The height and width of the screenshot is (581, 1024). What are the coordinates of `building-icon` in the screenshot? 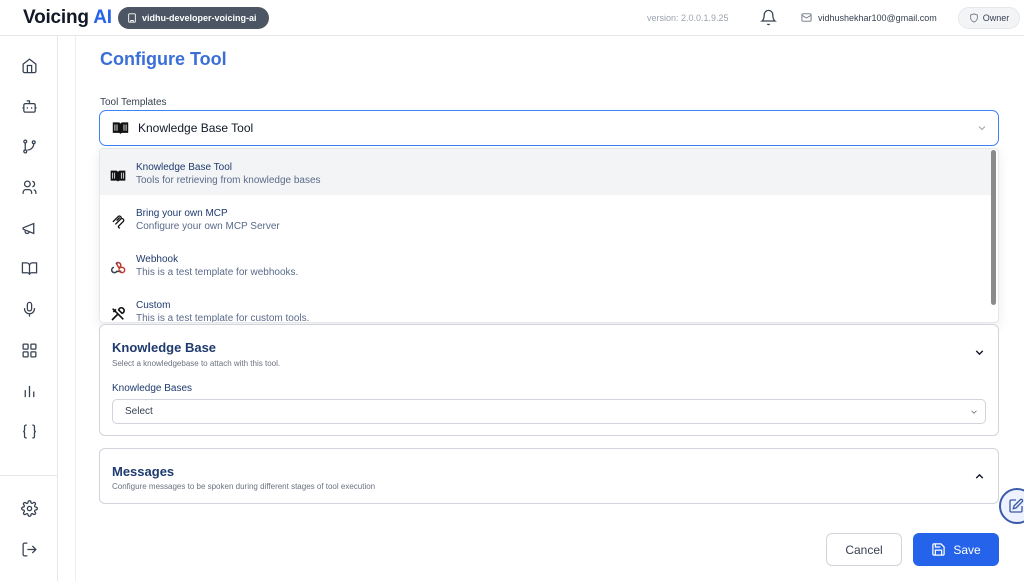 It's located at (132, 18).